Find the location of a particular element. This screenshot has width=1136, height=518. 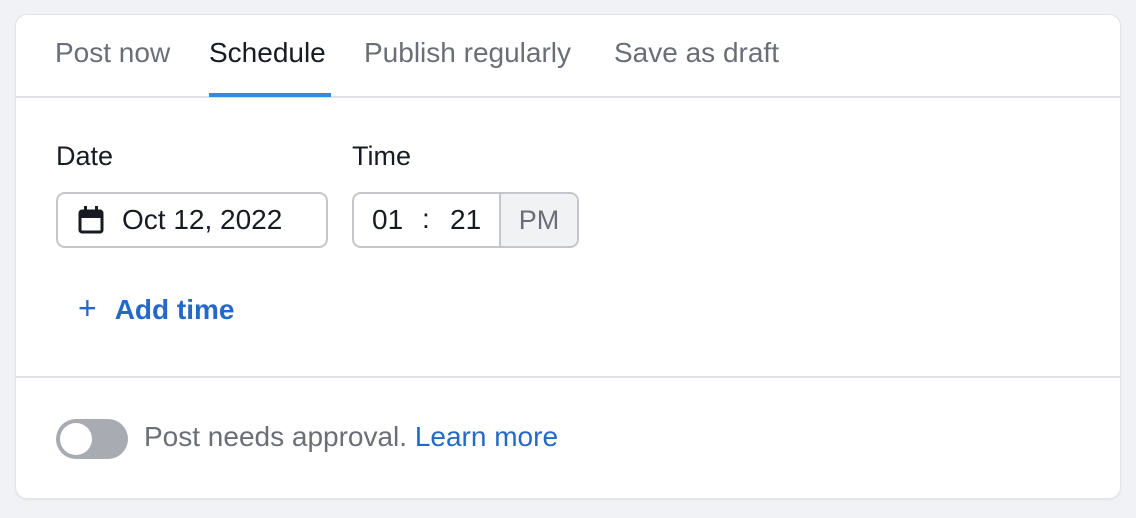

time-picker-input: 01 : 21 PM is located at coordinates (465, 220).